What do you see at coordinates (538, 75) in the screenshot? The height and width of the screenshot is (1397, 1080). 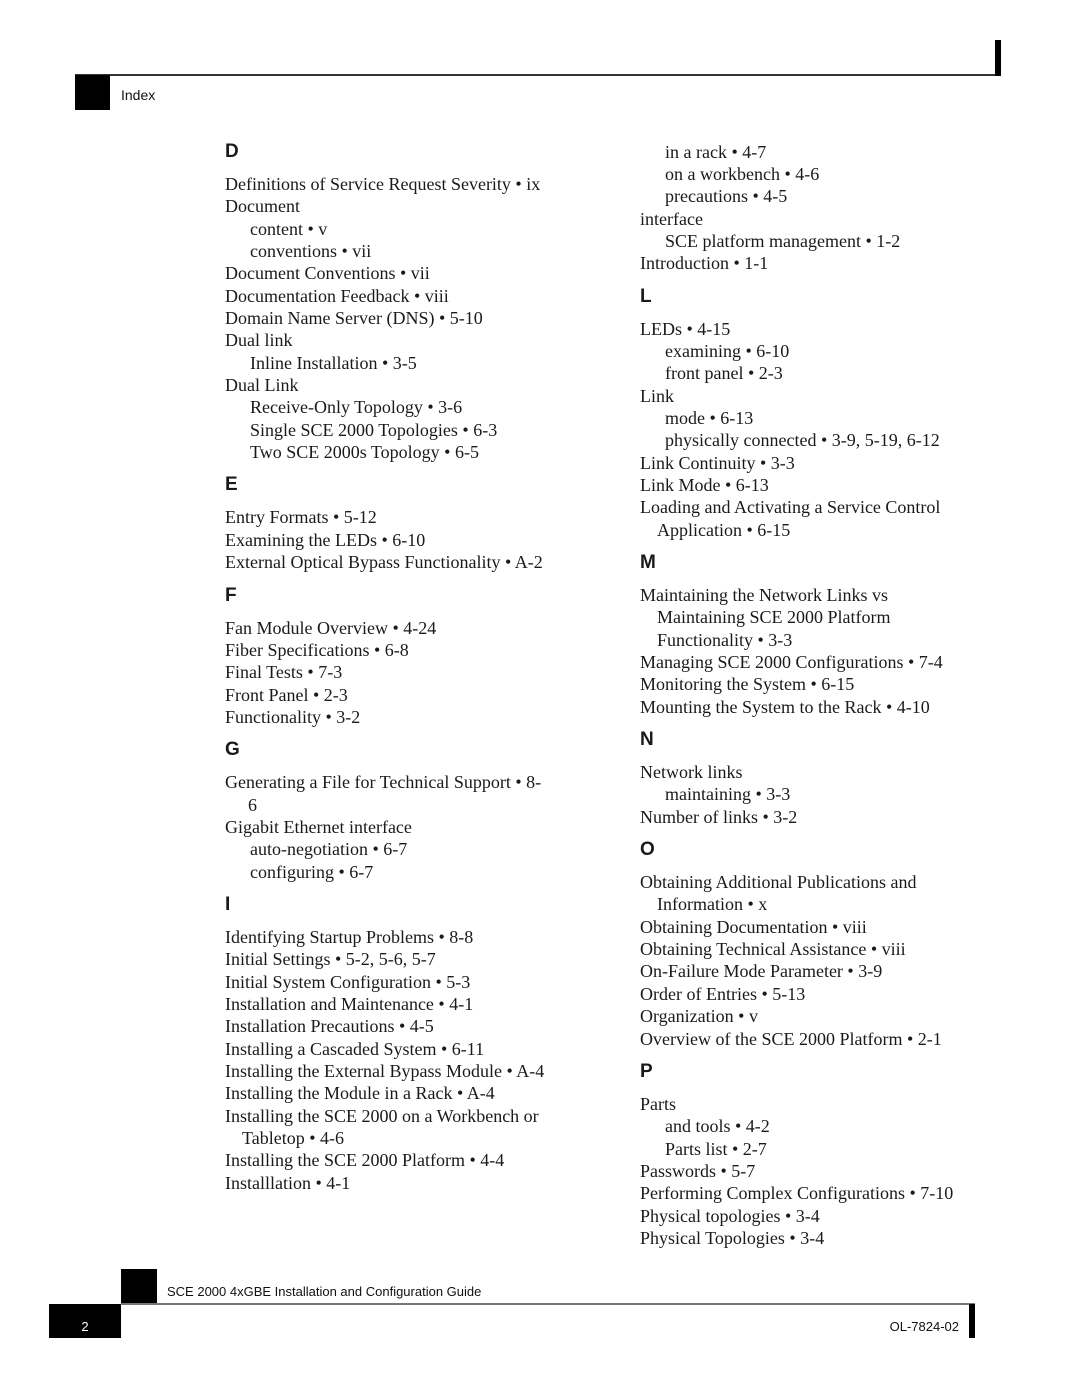 I see `header-rule` at bounding box center [538, 75].